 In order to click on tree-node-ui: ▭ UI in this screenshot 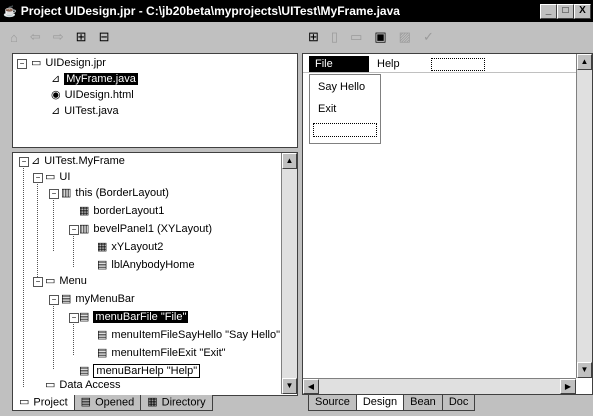, I will do `click(57, 177)`.